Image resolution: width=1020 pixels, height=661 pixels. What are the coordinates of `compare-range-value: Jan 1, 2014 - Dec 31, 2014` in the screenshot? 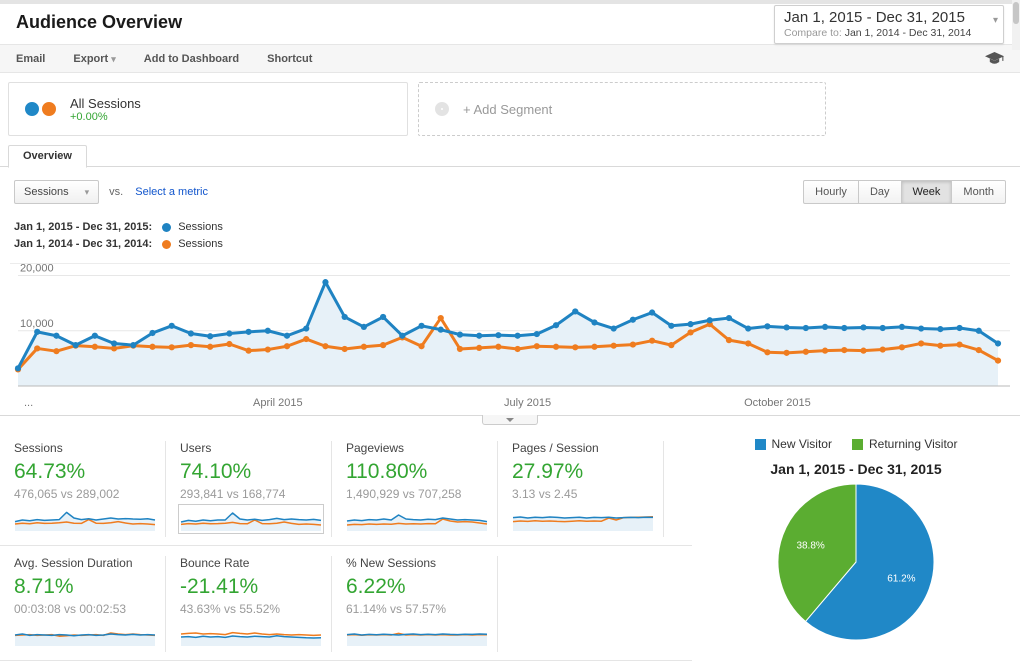 It's located at (908, 33).